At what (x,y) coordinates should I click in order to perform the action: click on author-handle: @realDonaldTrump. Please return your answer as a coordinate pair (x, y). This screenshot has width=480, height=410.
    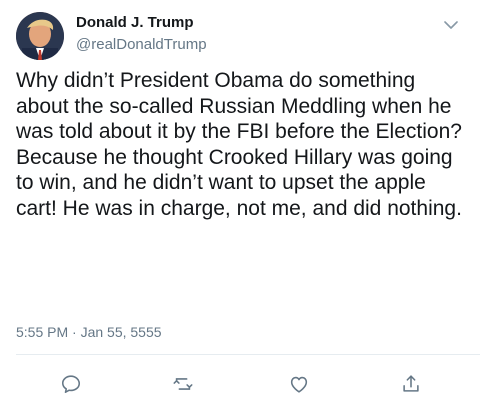
    Looking at the image, I should click on (141, 44).